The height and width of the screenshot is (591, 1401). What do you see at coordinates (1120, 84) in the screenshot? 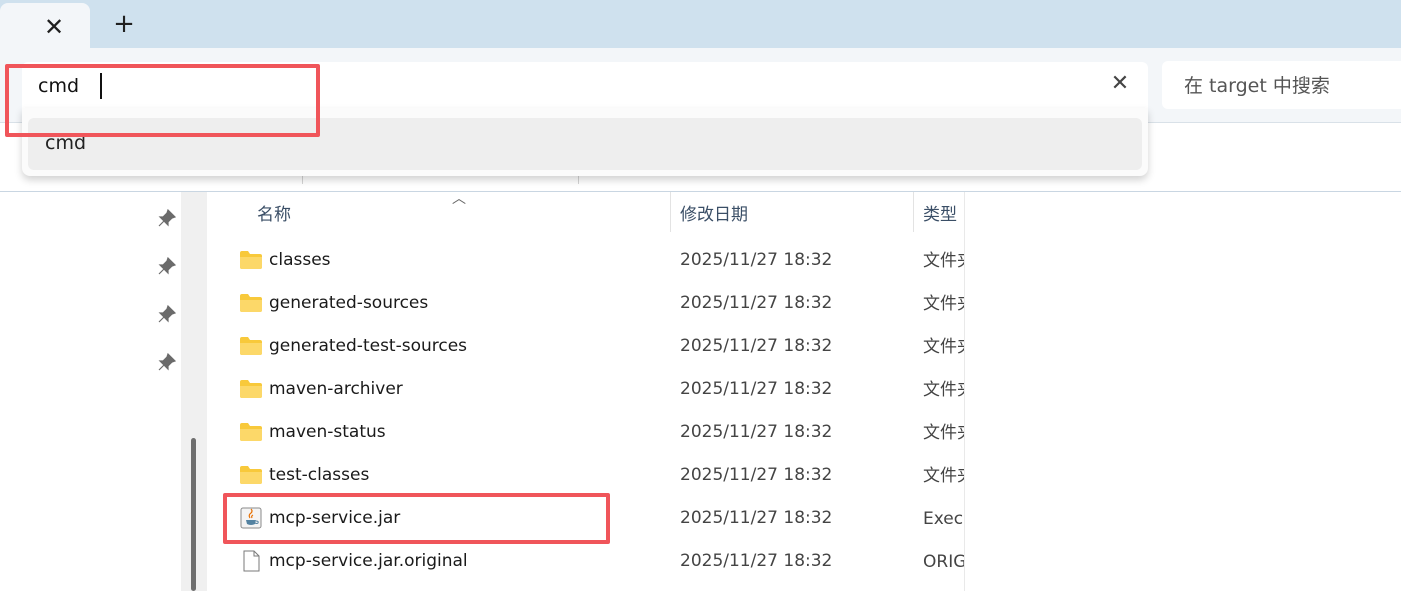
I see `clear-address-button: ✕` at bounding box center [1120, 84].